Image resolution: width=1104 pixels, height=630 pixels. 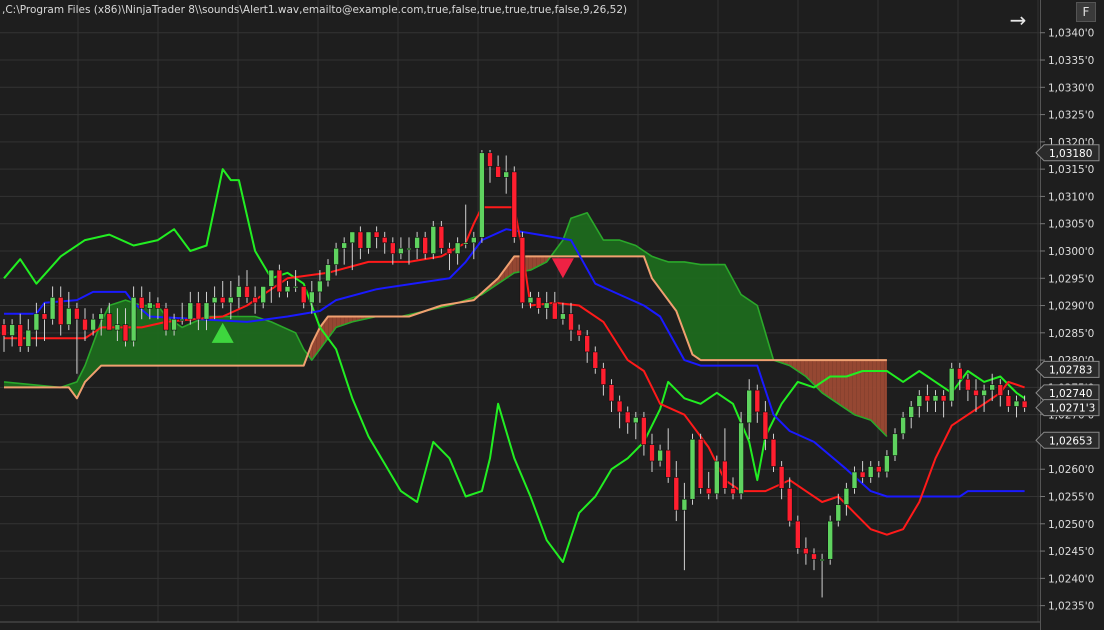 What do you see at coordinates (1071, 470) in the screenshot?
I see `price-tick-label: 1,0260'0` at bounding box center [1071, 470].